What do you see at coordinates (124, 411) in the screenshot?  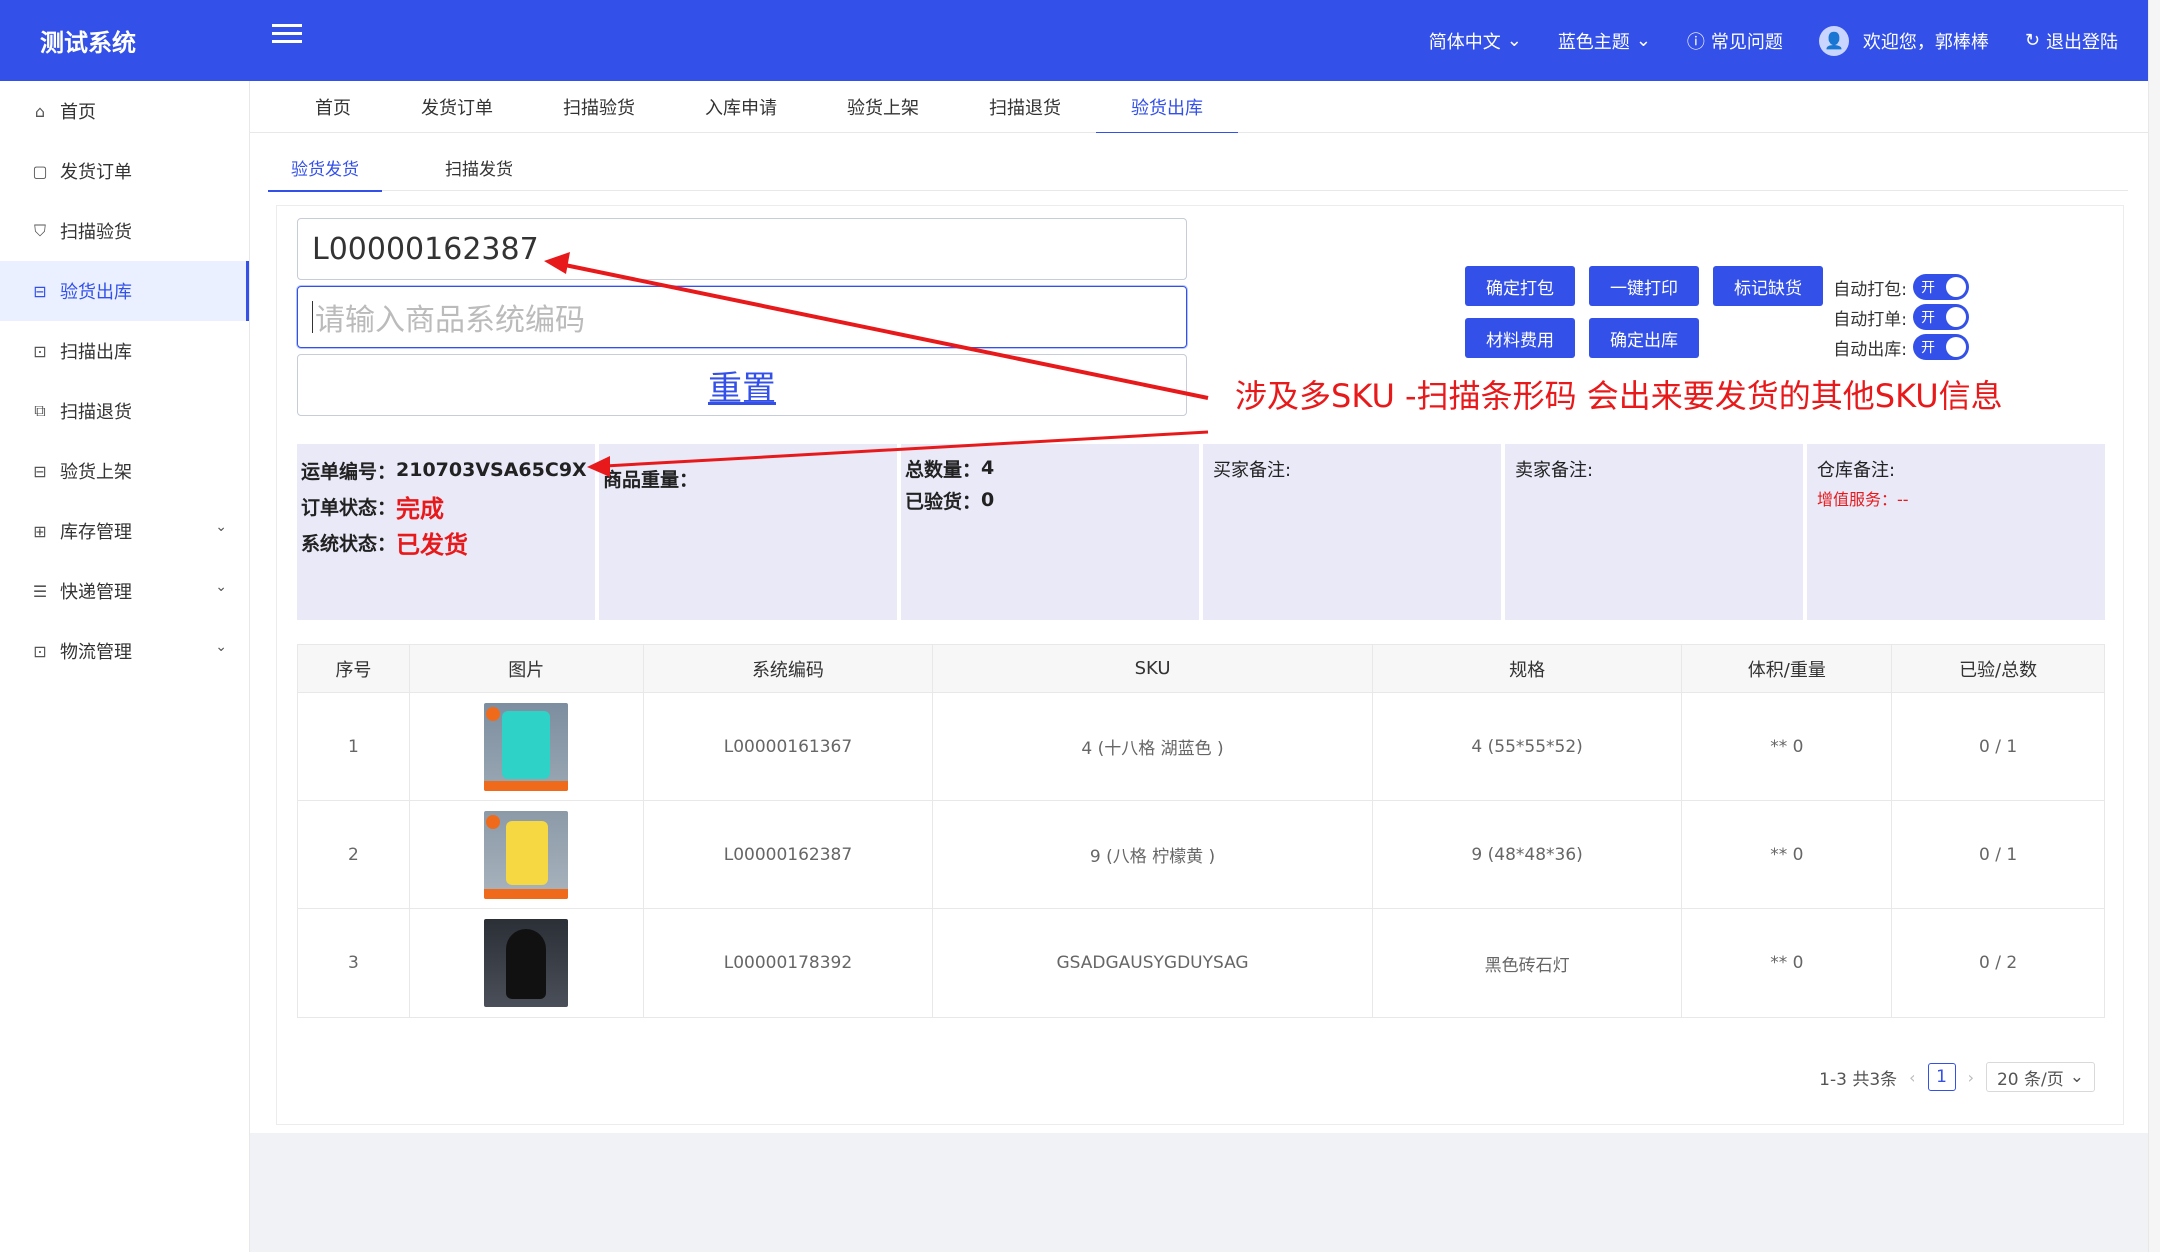 I see `sidebar-item-scan-return: ⧉ 扫描退货` at bounding box center [124, 411].